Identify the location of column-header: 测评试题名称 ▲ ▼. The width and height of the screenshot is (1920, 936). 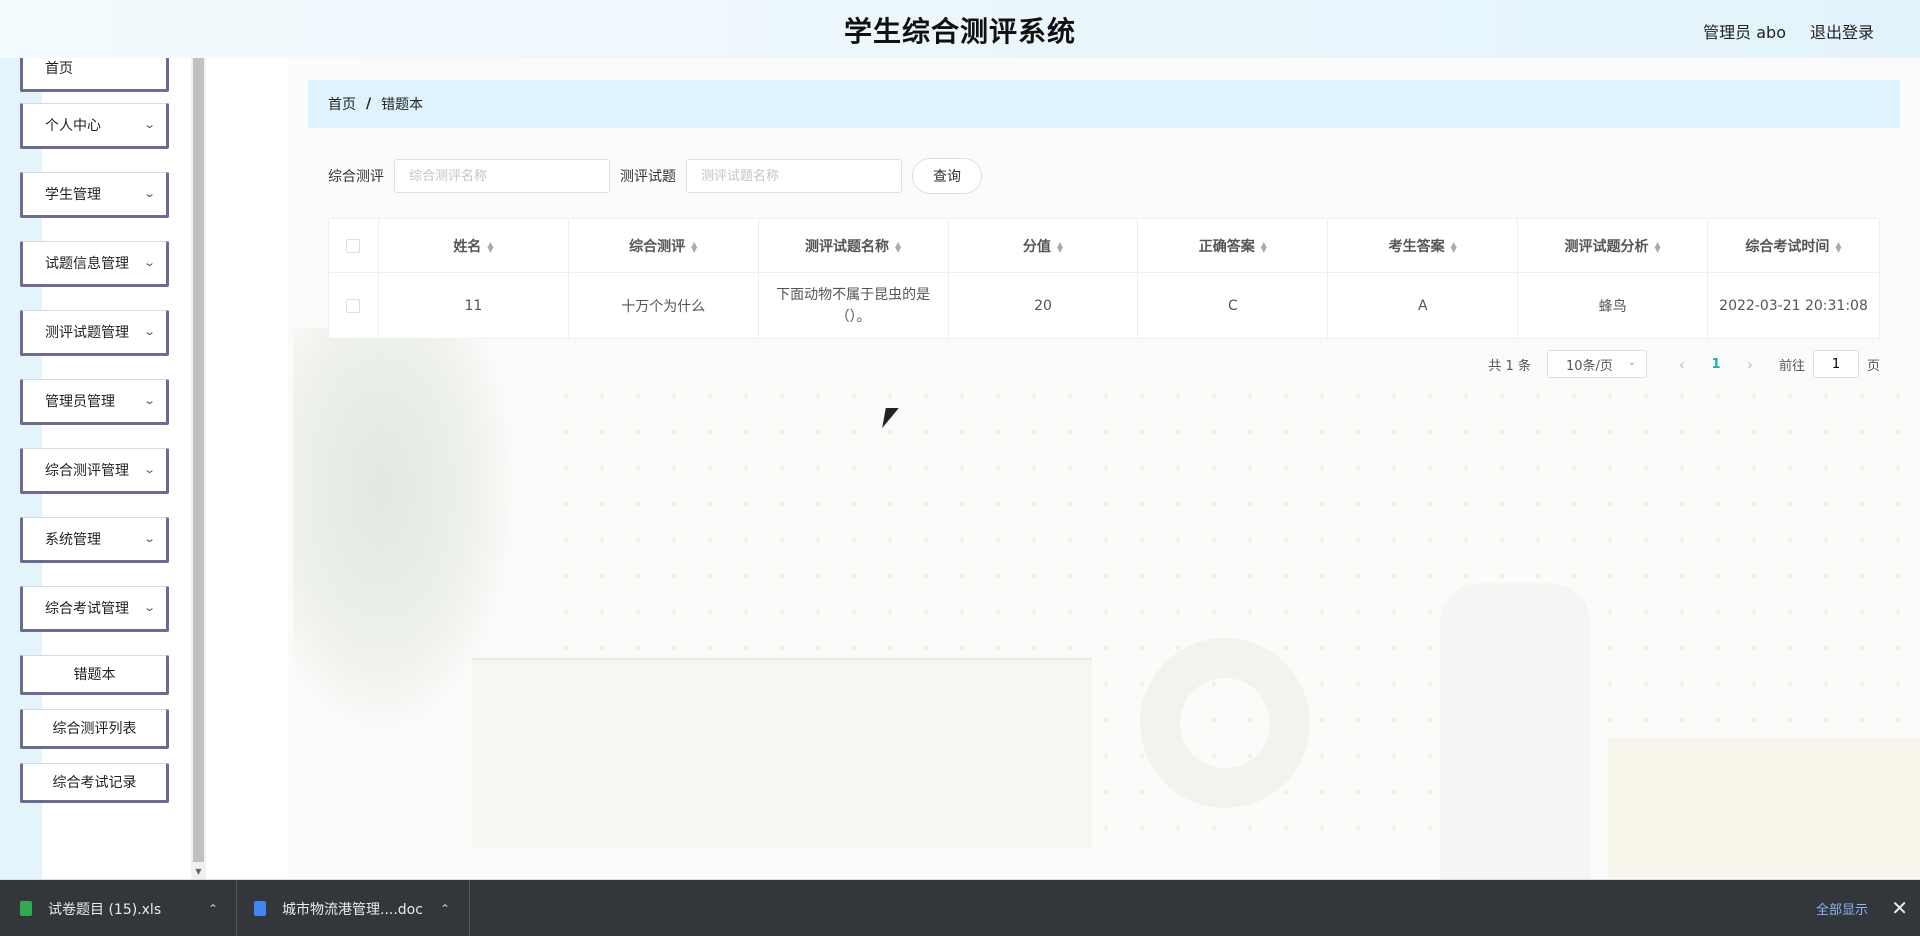
(853, 245).